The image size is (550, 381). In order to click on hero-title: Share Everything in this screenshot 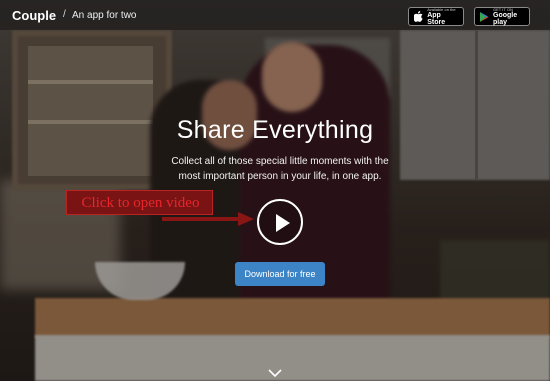, I will do `click(275, 130)`.